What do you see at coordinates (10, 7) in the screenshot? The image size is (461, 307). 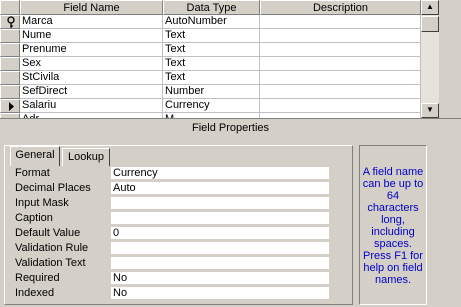 I see `row-selector-header` at bounding box center [10, 7].